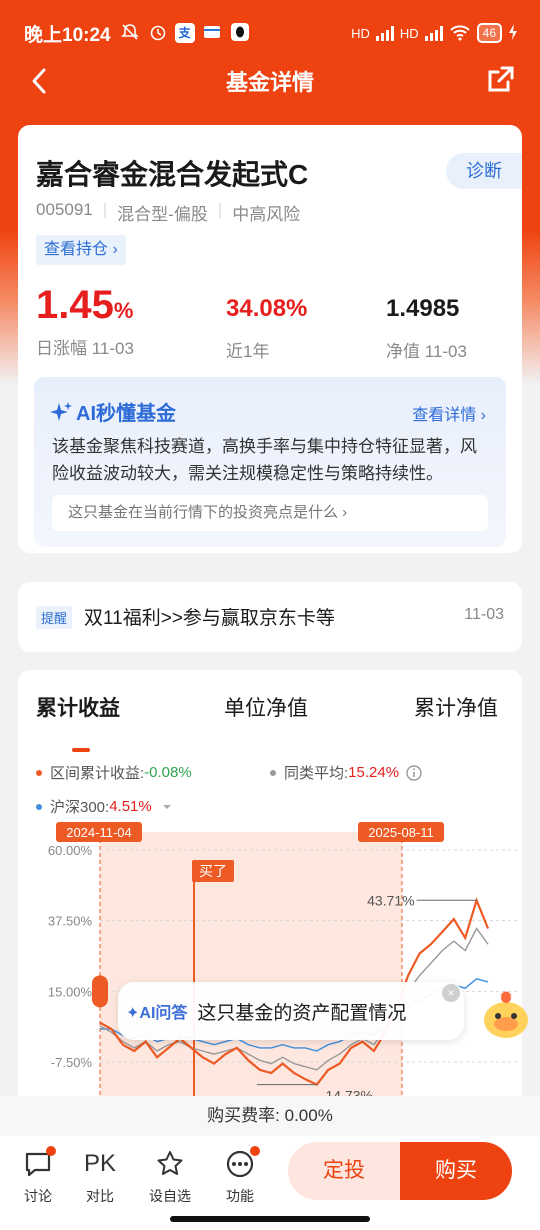  I want to click on one-year-label: 近1年, so click(248, 351).